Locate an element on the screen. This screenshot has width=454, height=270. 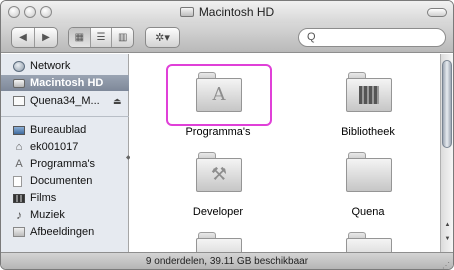
search-field: Q is located at coordinates (372, 37).